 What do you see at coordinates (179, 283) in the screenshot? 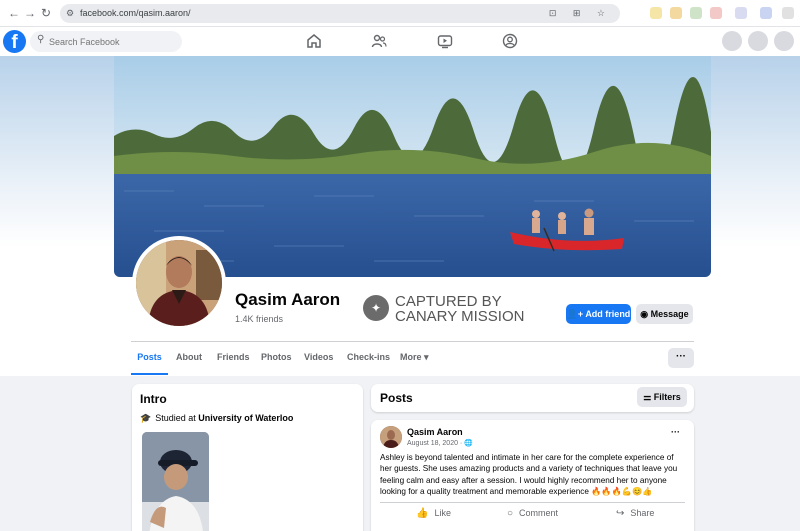
I see `profile-avatar` at bounding box center [179, 283].